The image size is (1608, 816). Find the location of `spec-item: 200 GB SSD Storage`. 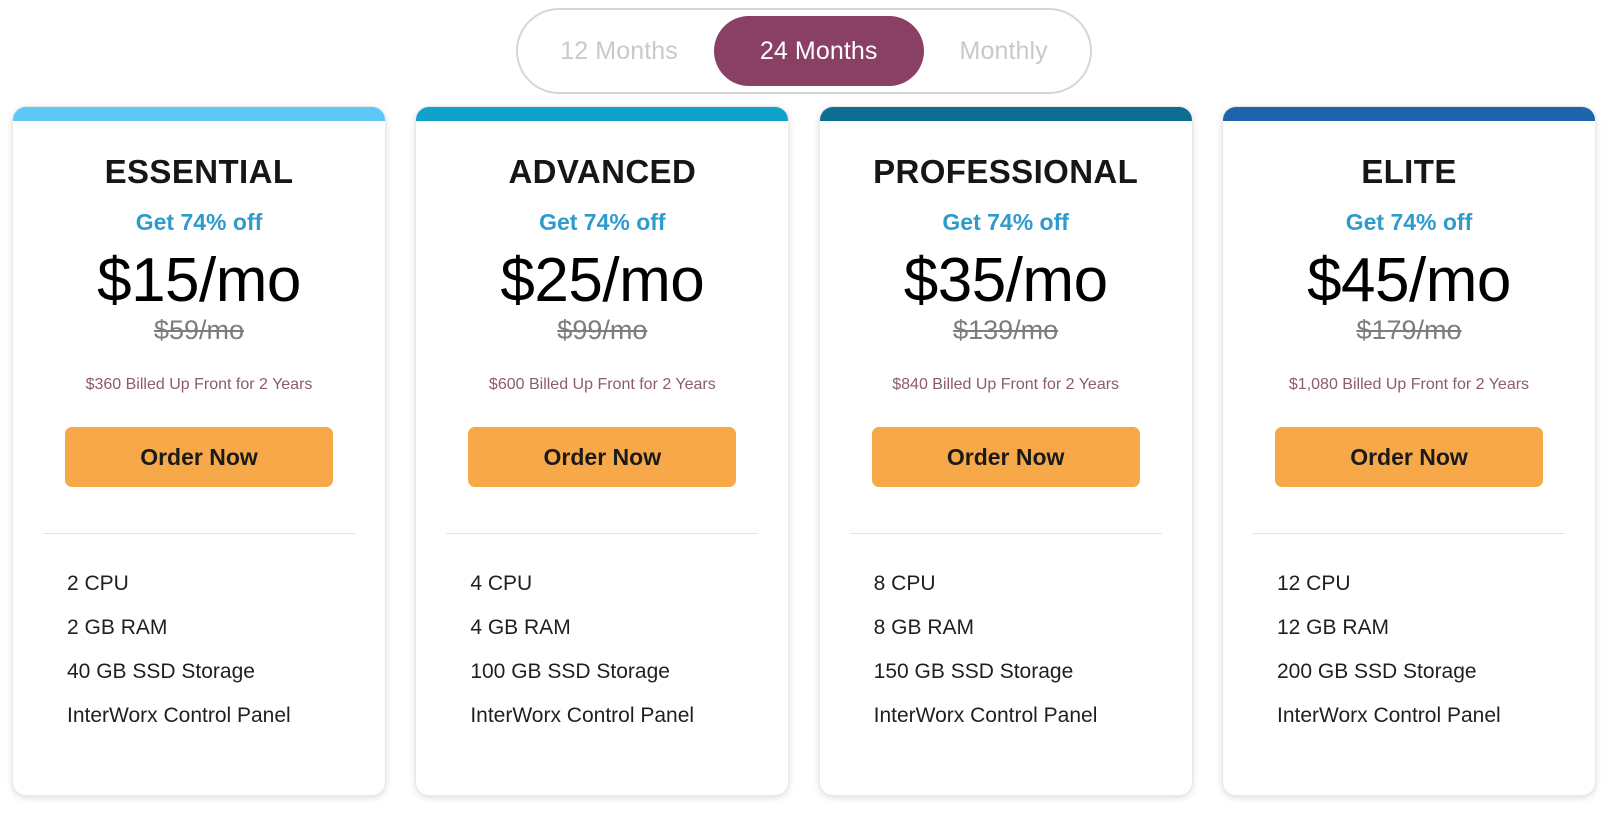

spec-item: 200 GB SSD Storage is located at coordinates (1376, 672).